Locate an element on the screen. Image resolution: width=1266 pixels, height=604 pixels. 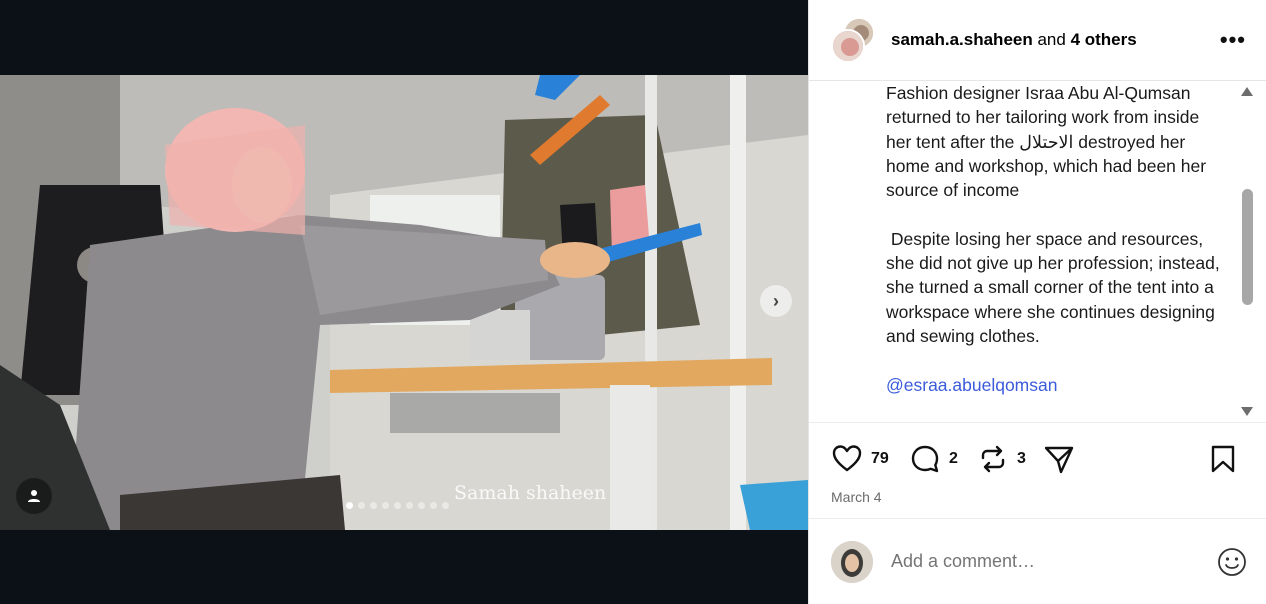
scroll-thumb is located at coordinates (1247, 247).